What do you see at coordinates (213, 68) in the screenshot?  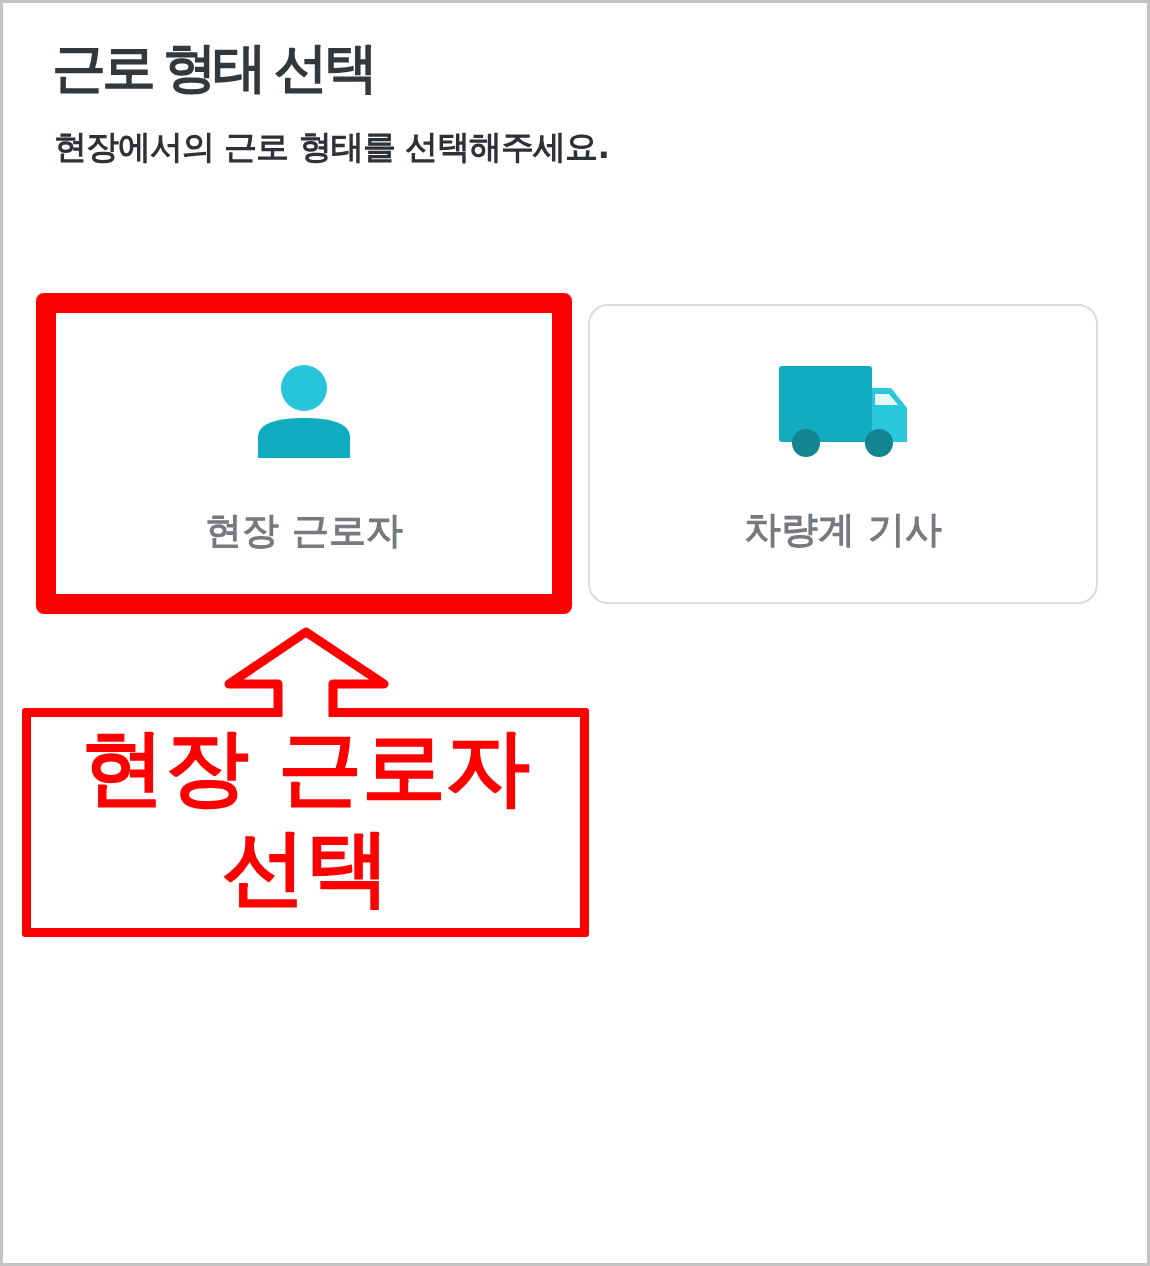 I see `page-title: 근로 형태 선택` at bounding box center [213, 68].